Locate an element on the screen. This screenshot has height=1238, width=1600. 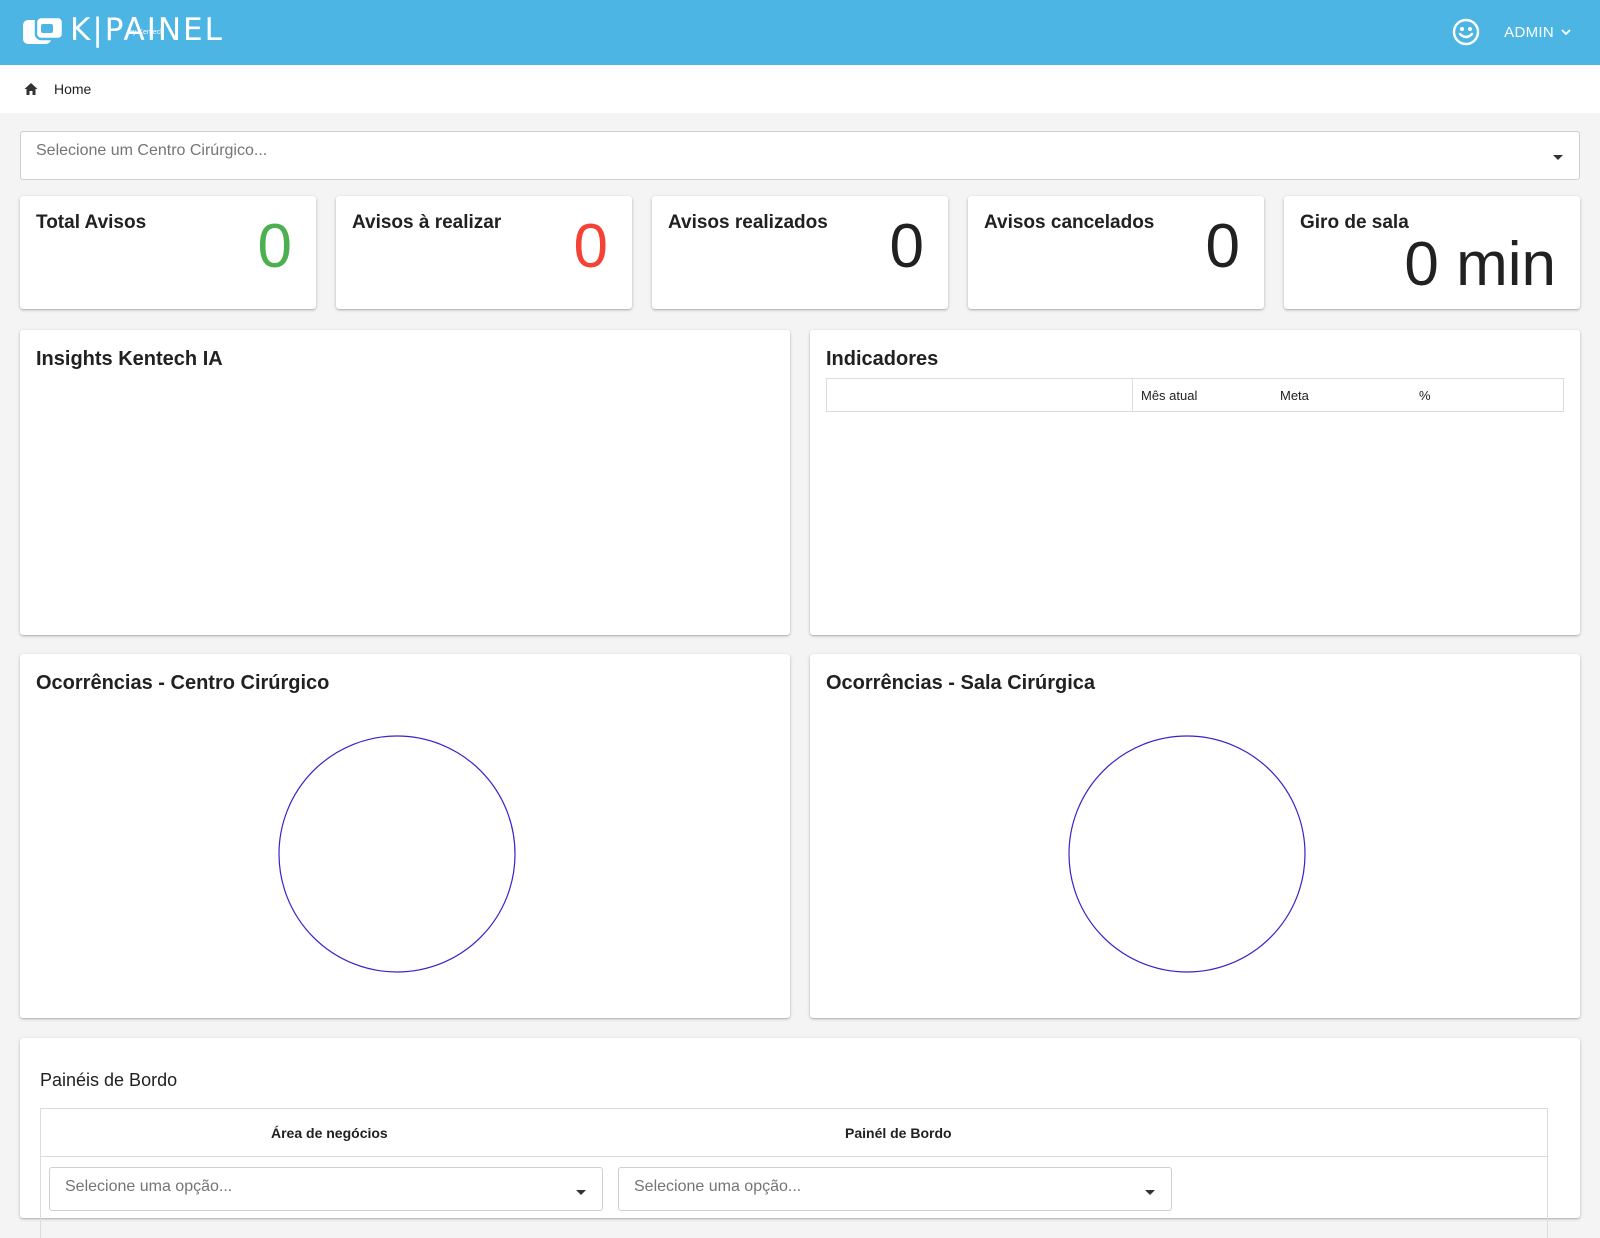
stat-card-giro-de-sala: Giro de sala 0 min is located at coordinates (1432, 252).